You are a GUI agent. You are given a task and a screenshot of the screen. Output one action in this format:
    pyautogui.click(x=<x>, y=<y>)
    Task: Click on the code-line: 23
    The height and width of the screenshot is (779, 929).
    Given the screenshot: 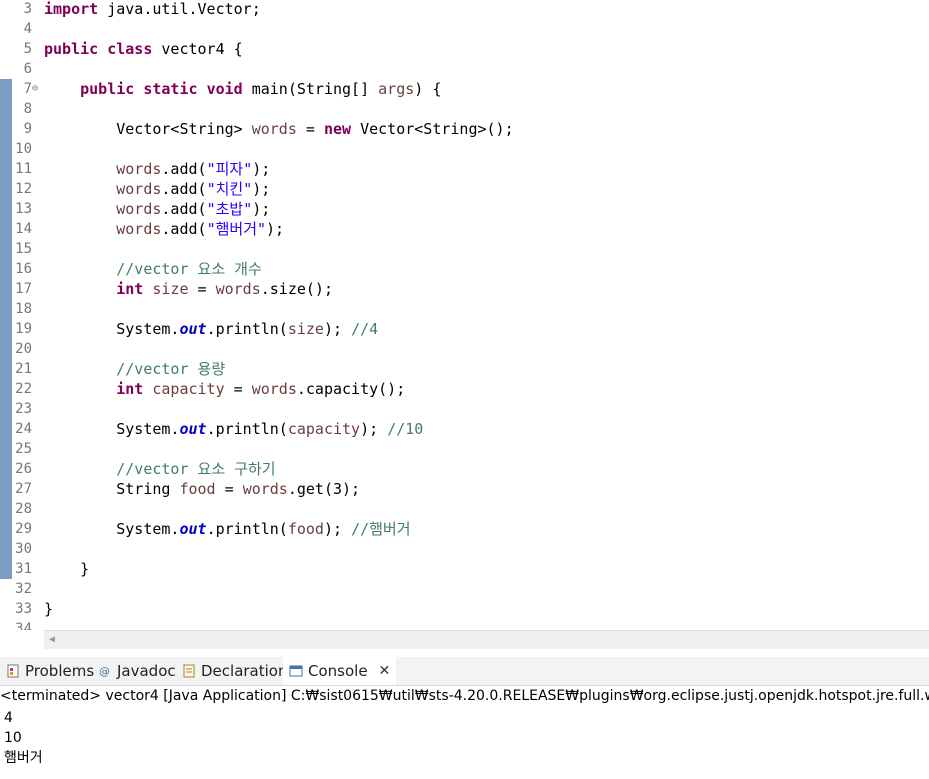 What is the action you would take?
    pyautogui.click(x=464, y=409)
    